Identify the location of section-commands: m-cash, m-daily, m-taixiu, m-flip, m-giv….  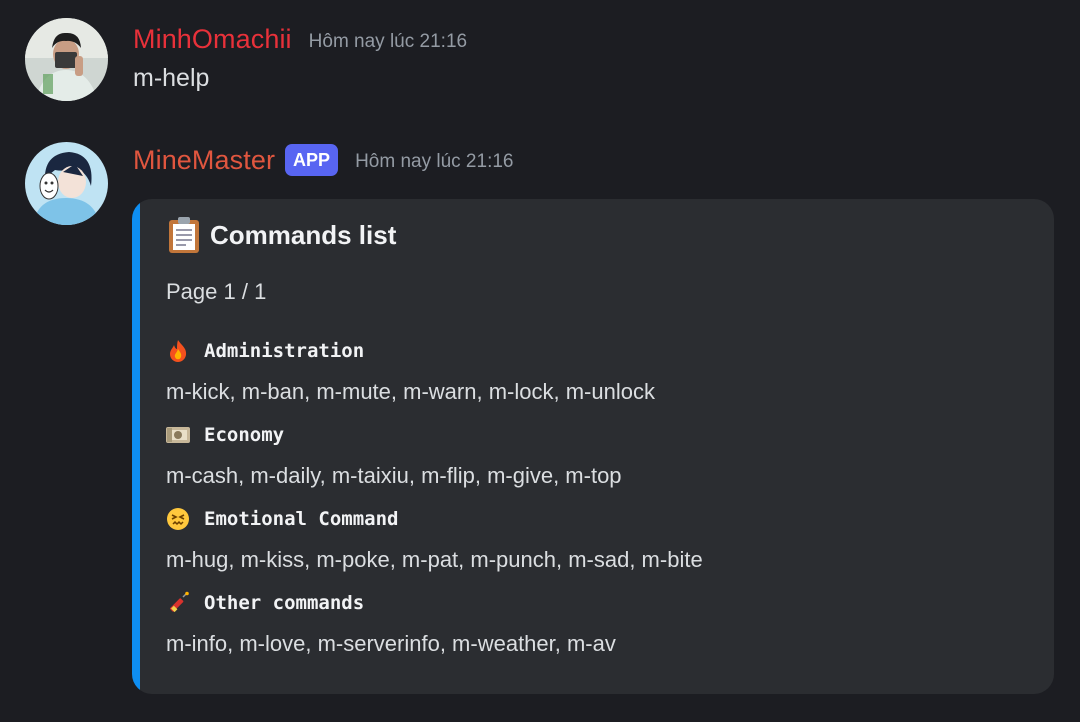
(394, 475).